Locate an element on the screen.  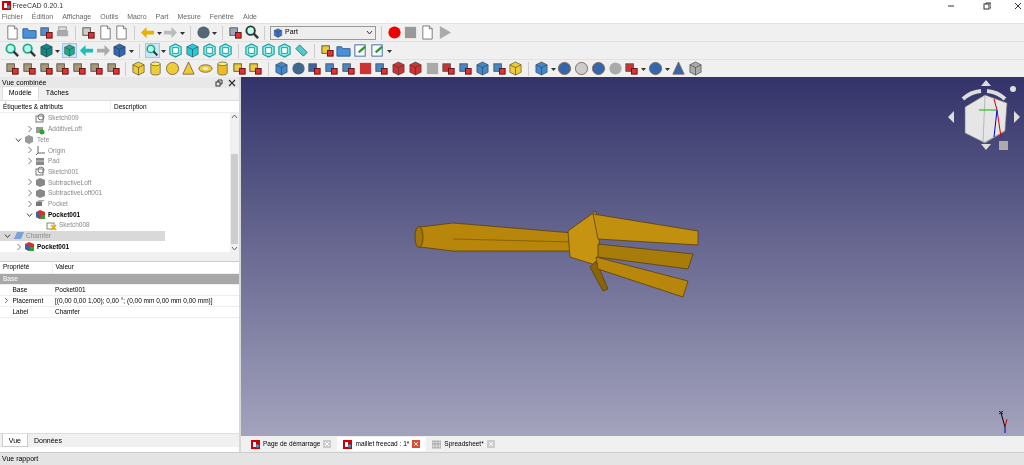
scroll-up-icon is located at coordinates (234, 117).